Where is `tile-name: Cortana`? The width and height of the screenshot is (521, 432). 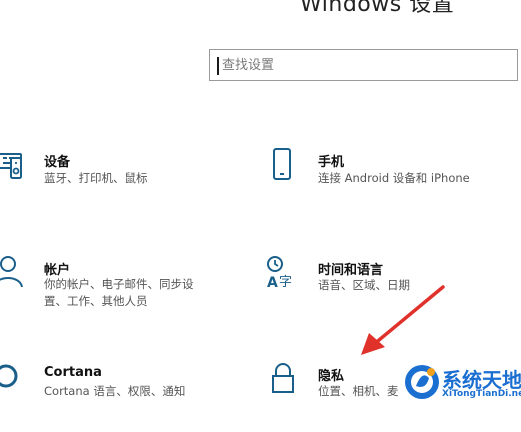 tile-name: Cortana is located at coordinates (73, 372).